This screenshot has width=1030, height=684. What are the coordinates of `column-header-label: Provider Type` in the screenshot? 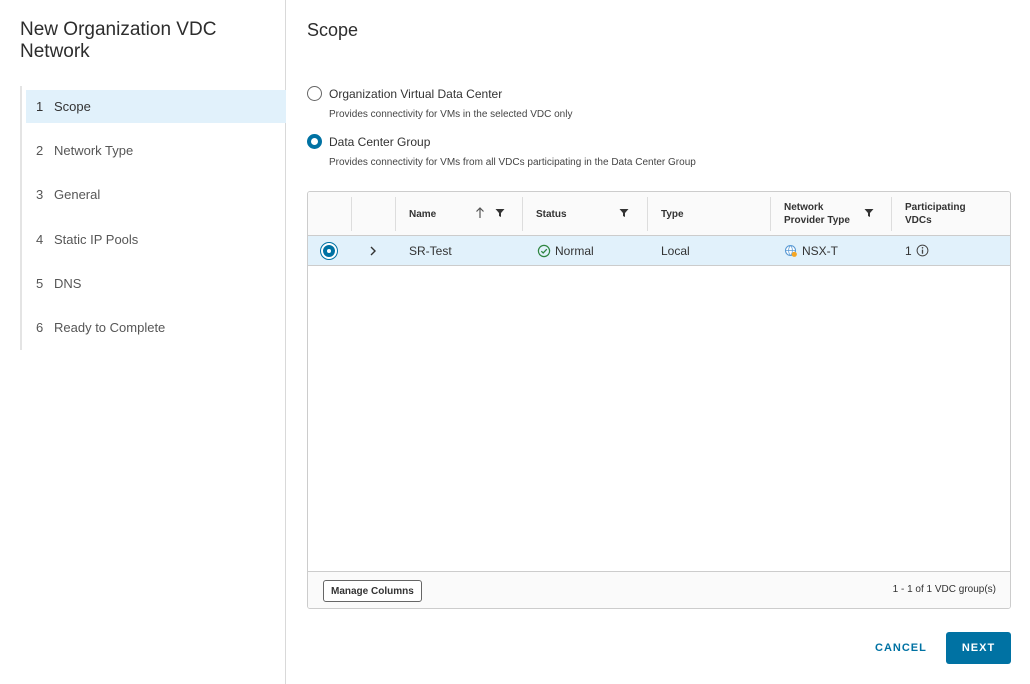 It's located at (817, 220).